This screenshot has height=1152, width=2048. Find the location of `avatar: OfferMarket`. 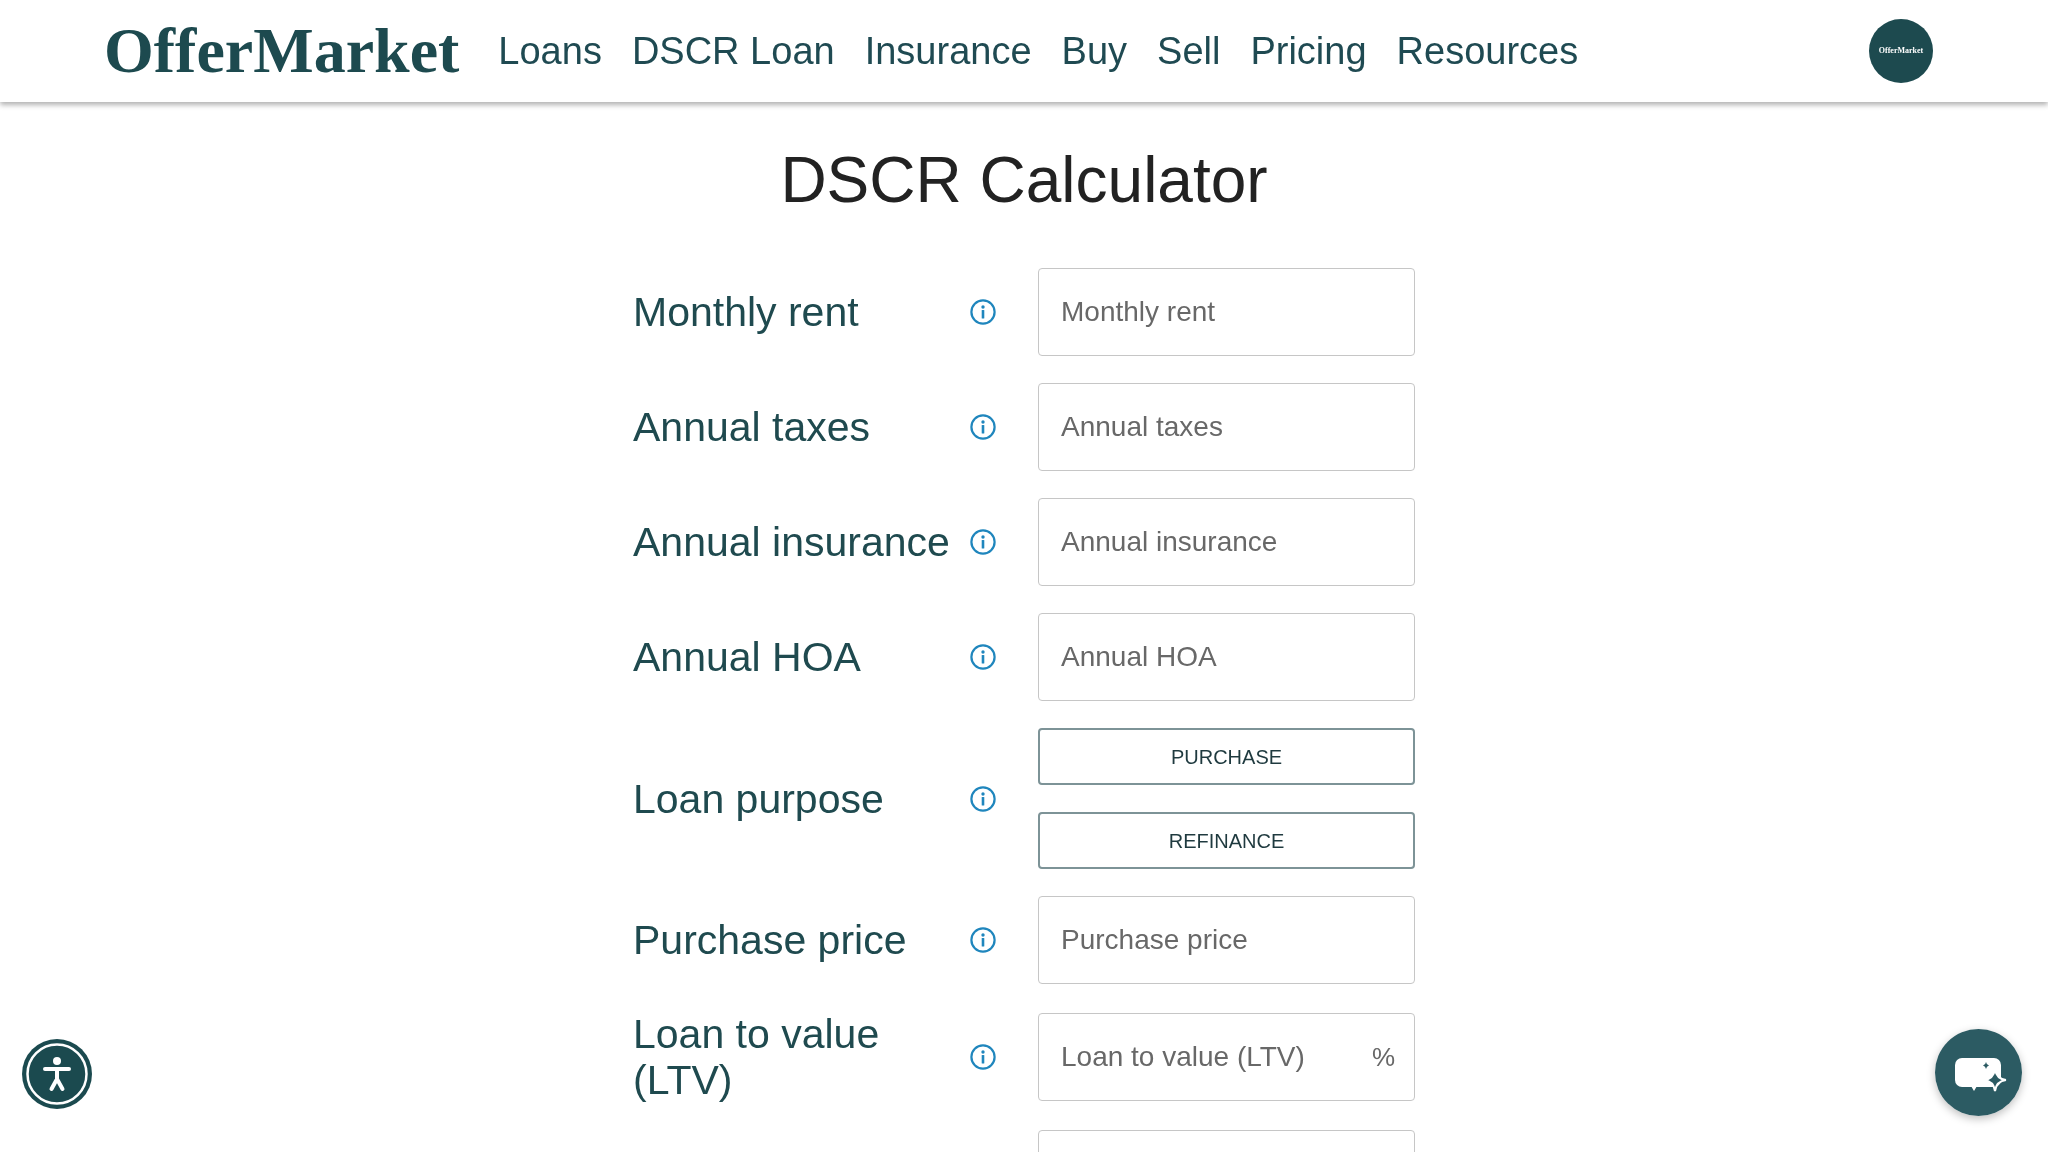

avatar: OfferMarket is located at coordinates (1901, 51).